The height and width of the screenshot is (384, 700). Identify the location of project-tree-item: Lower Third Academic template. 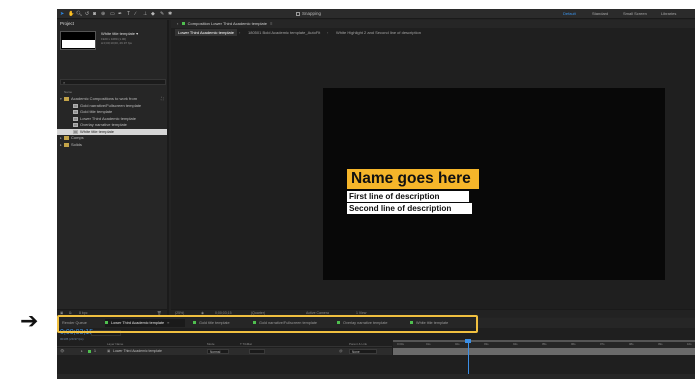
(112, 119).